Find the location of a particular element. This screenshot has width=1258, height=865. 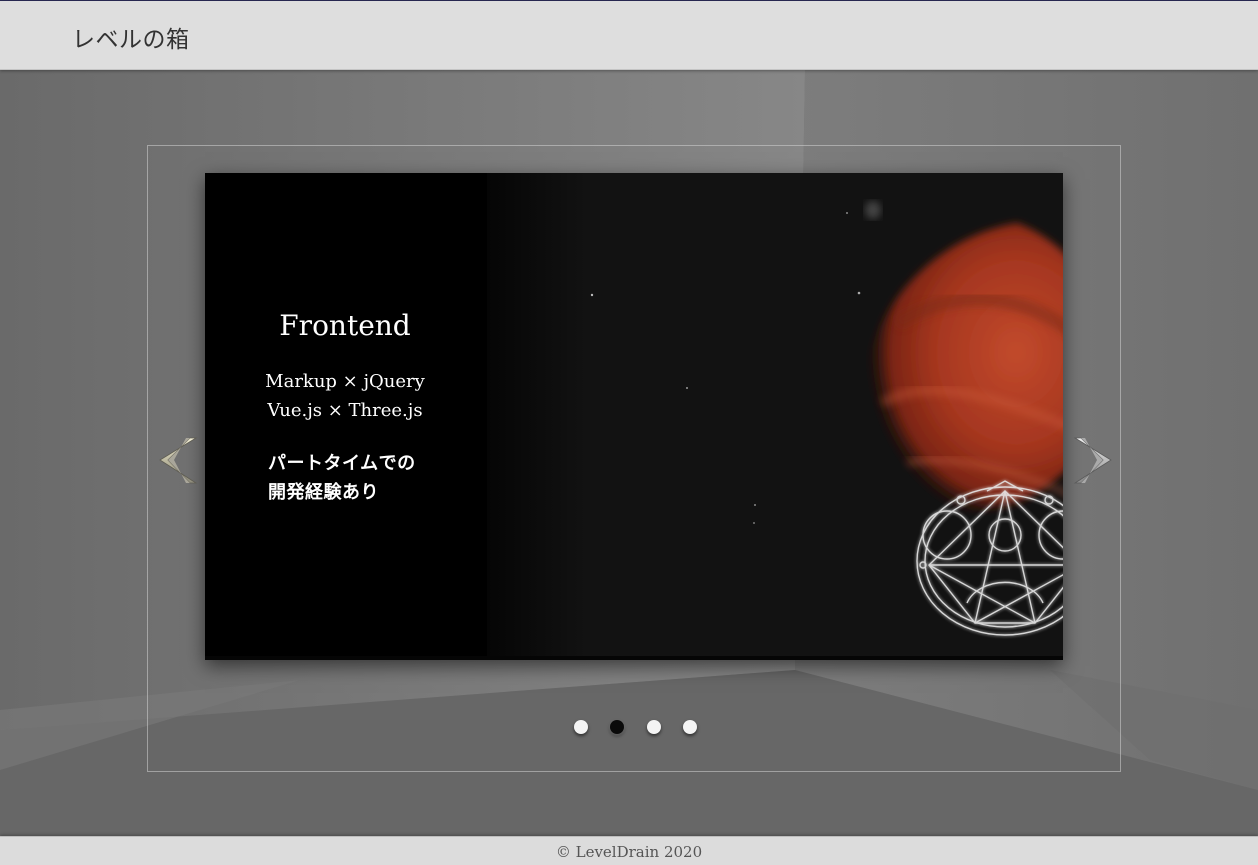

next-slide-button is located at coordinates (1093, 461).